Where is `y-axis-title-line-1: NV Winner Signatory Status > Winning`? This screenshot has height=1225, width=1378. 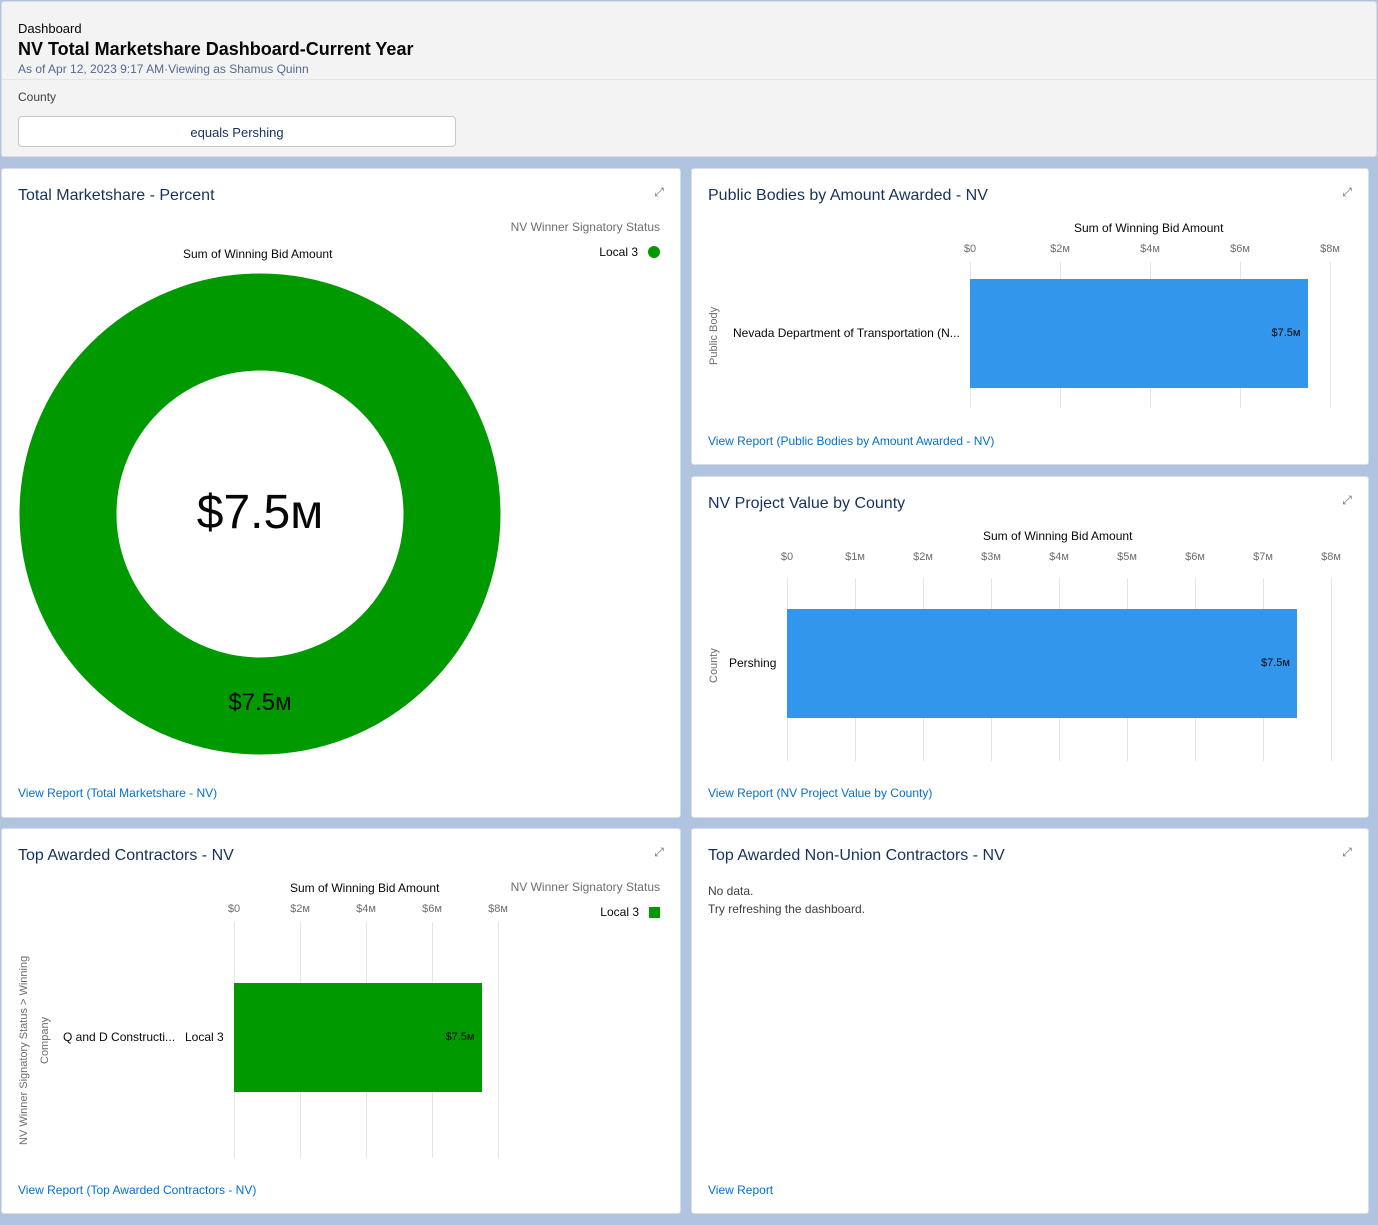
y-axis-title-line-1: NV Winner Signatory Status > Winning is located at coordinates (24, 1050).